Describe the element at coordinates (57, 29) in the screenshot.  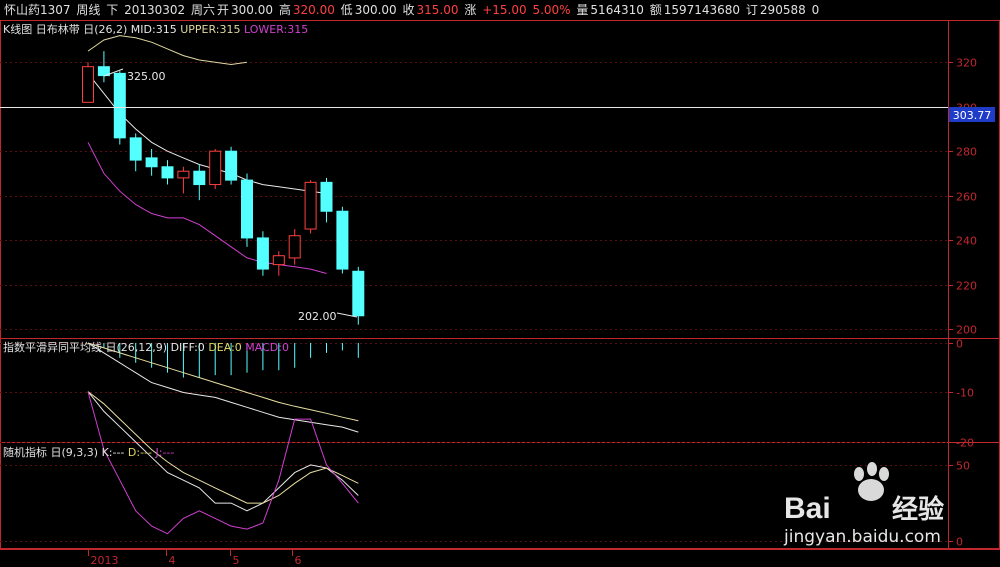
I see `main-indicator: 日布林带` at that location.